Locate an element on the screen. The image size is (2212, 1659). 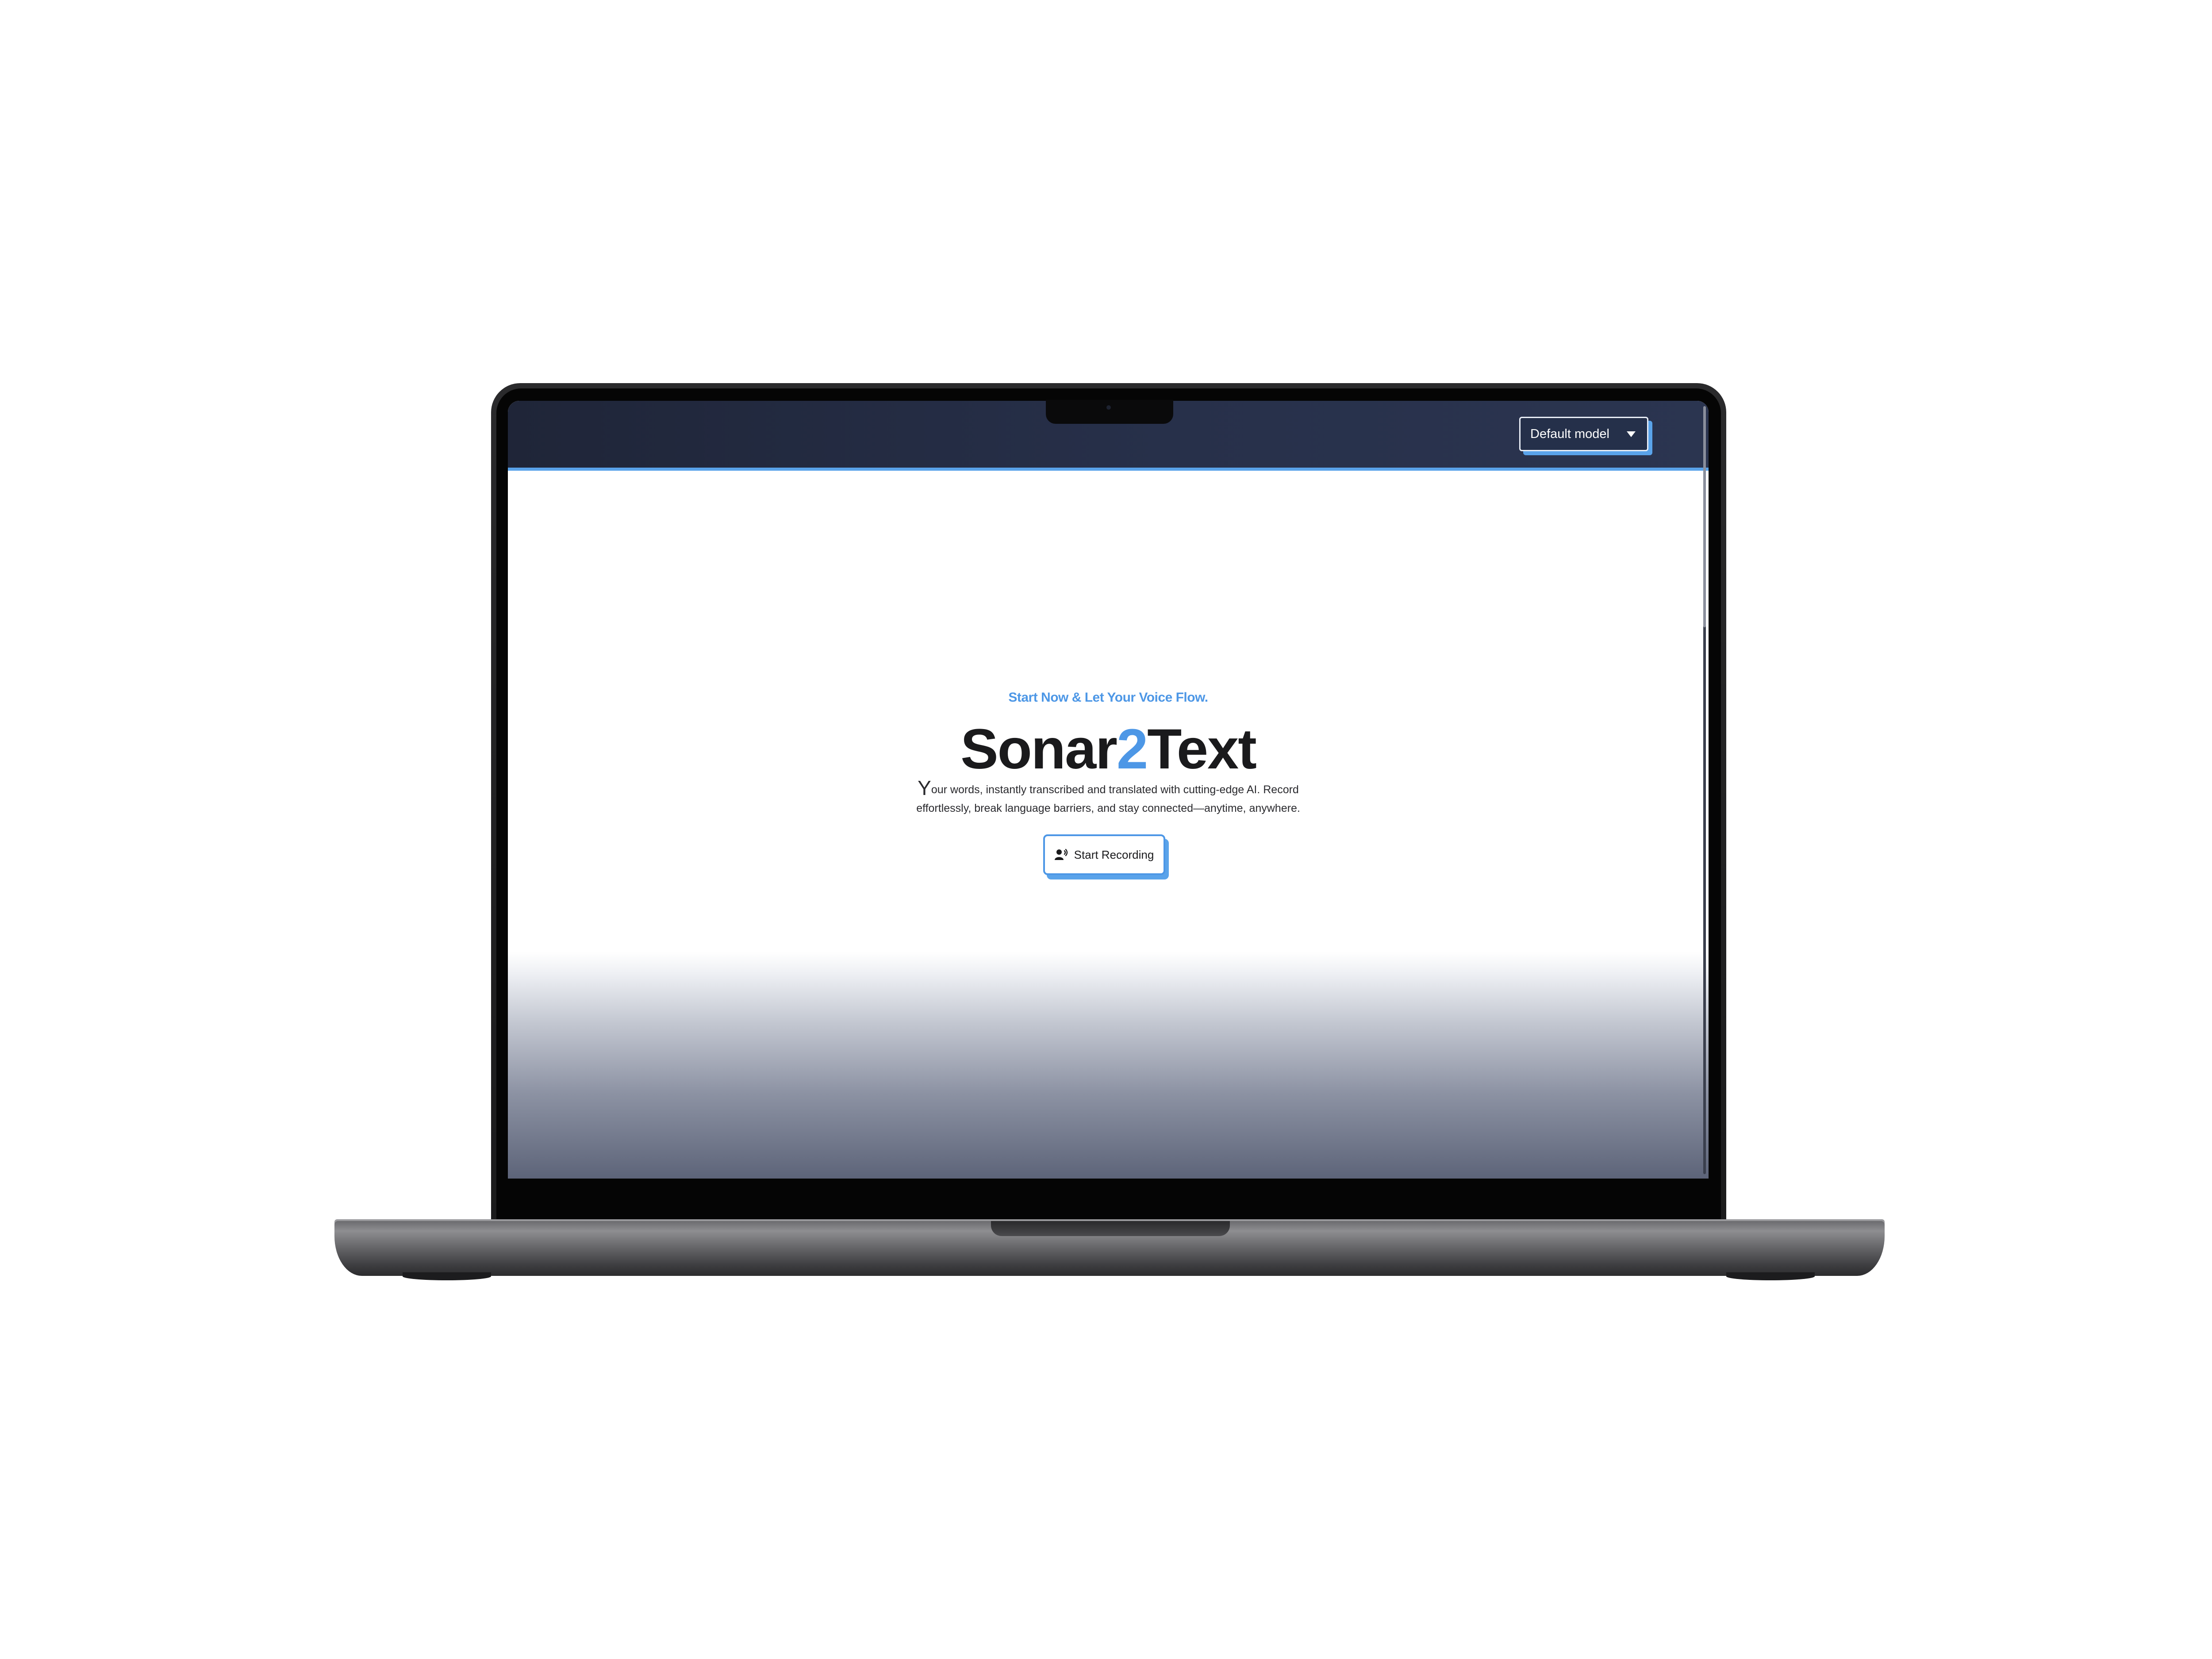
camera-icon is located at coordinates (1109, 407).